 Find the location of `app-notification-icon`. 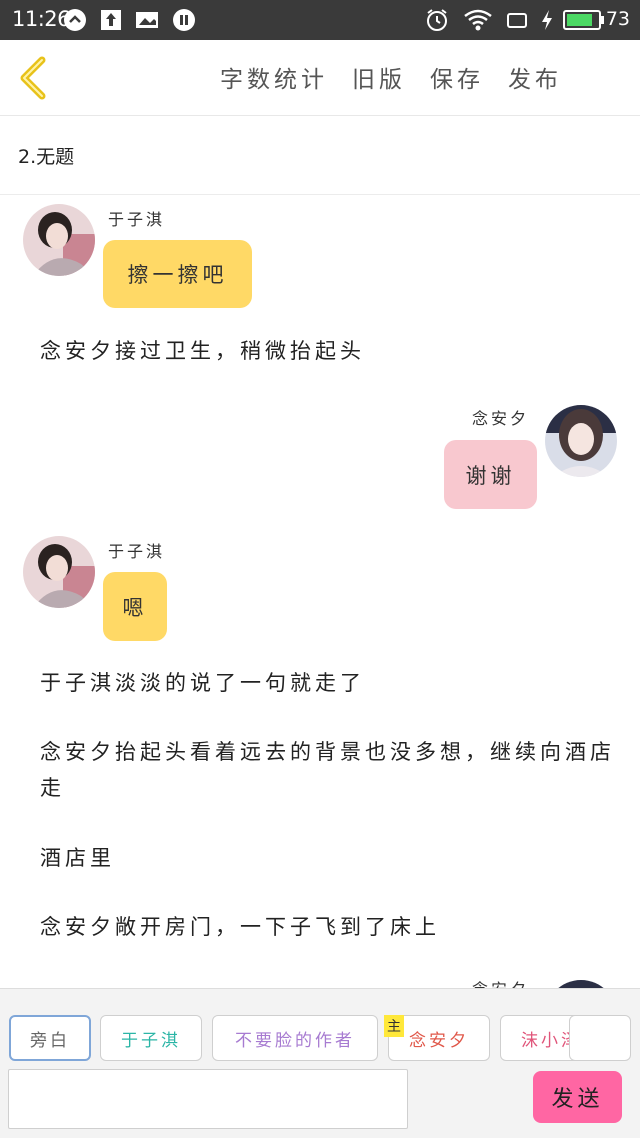

app-notification-icon is located at coordinates (75, 20).